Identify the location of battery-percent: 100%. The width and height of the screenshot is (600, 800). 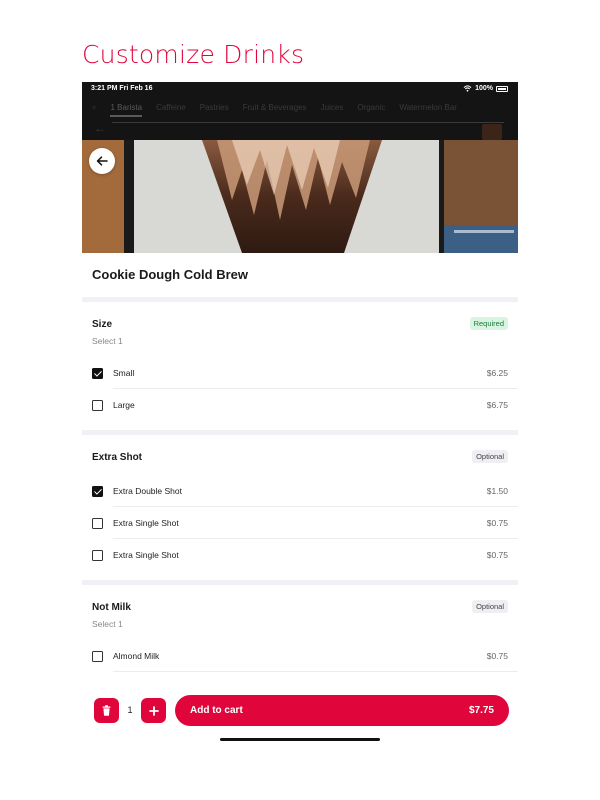
(484, 88).